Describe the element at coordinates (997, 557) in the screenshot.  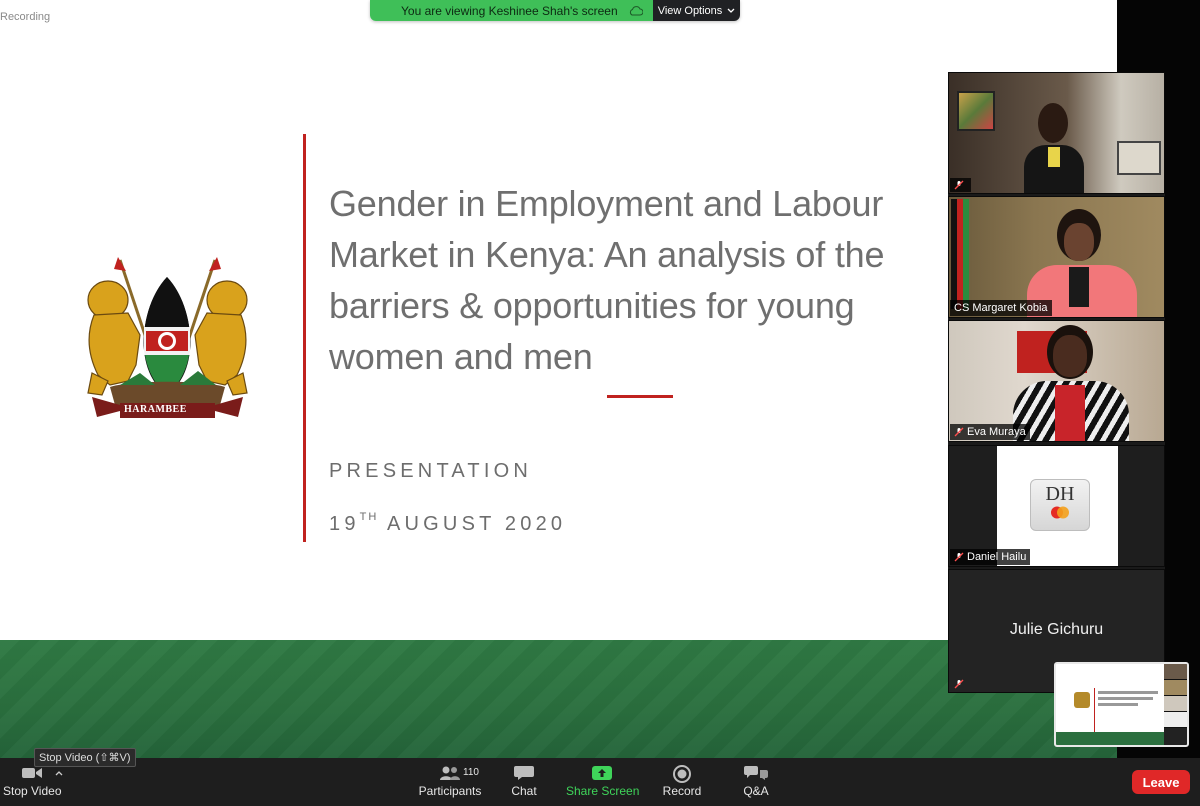
I see `participant-name: Daniel Hailu` at that location.